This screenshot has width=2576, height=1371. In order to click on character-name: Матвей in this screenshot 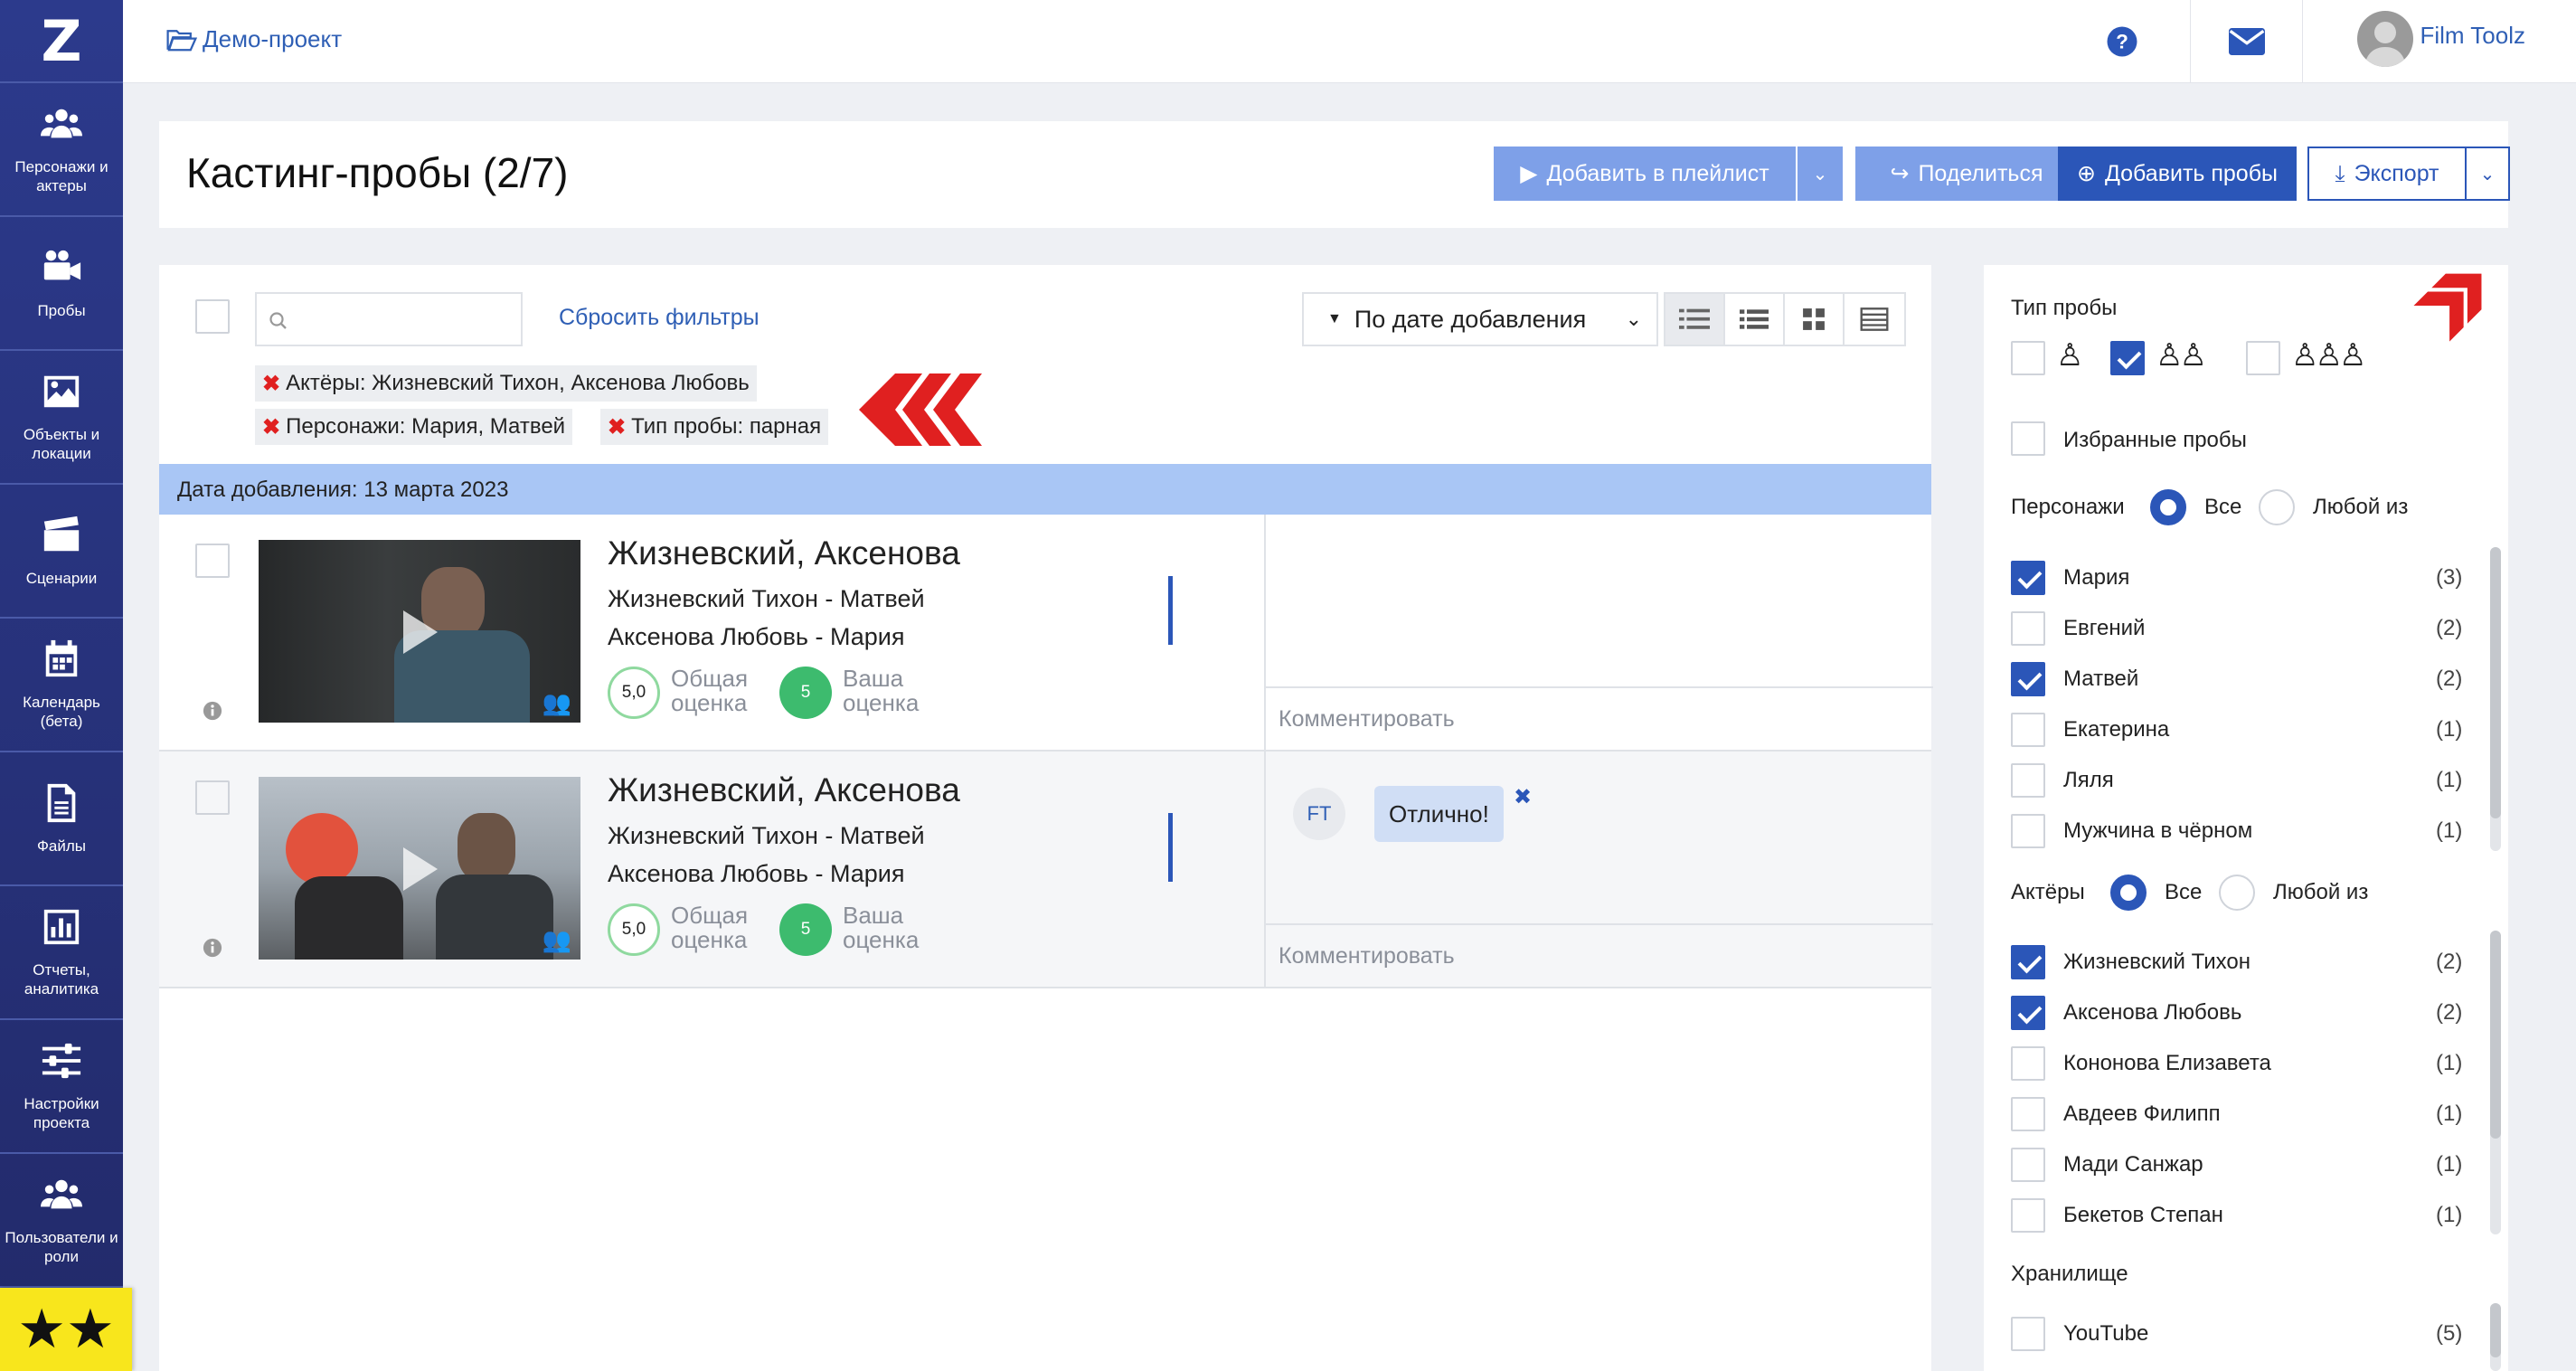, I will do `click(2101, 679)`.